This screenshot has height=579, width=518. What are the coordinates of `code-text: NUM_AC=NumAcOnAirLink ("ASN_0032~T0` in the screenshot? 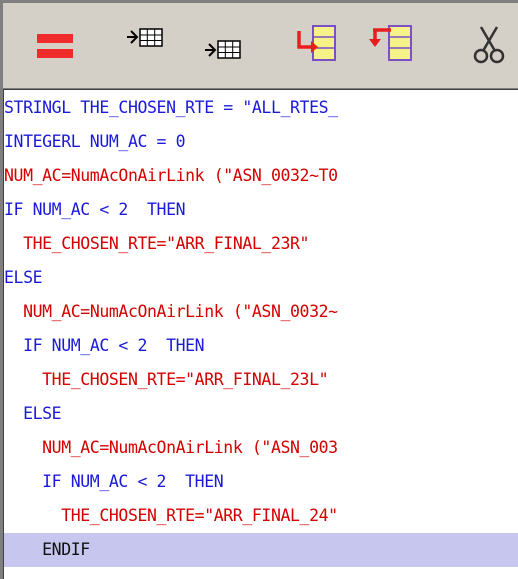 It's located at (171, 175).